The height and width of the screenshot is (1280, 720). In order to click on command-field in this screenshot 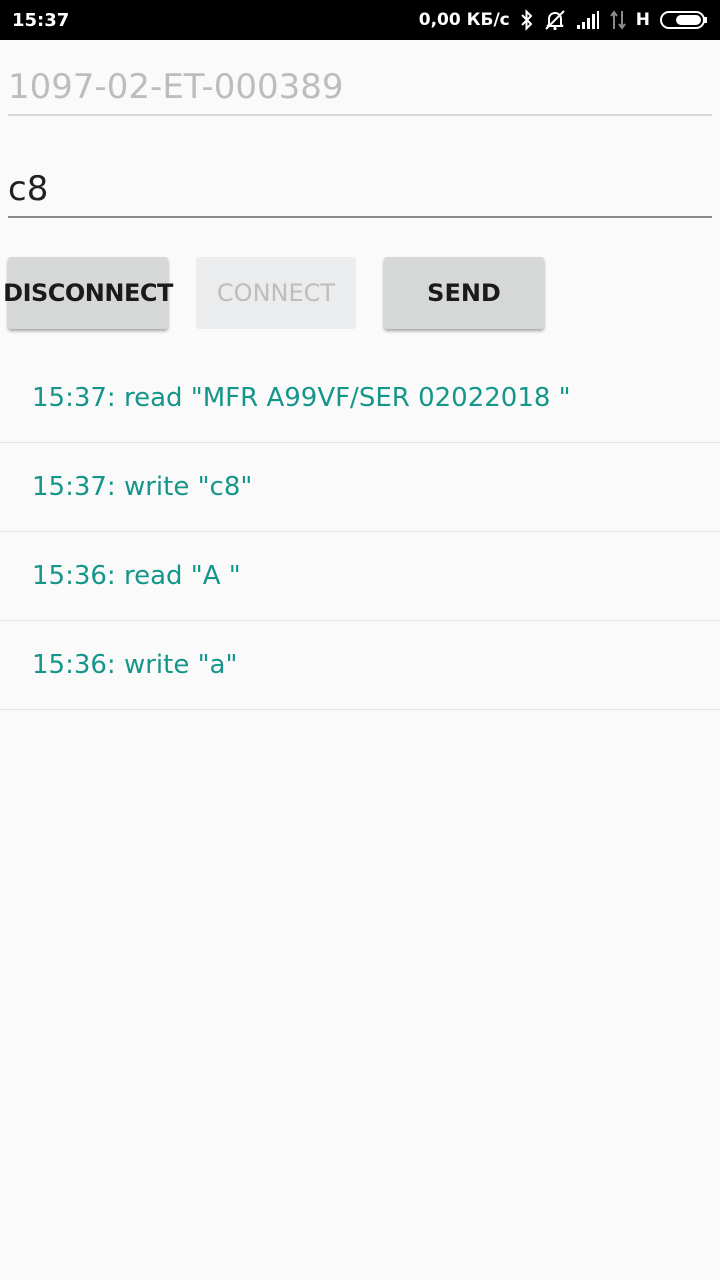, I will do `click(360, 191)`.